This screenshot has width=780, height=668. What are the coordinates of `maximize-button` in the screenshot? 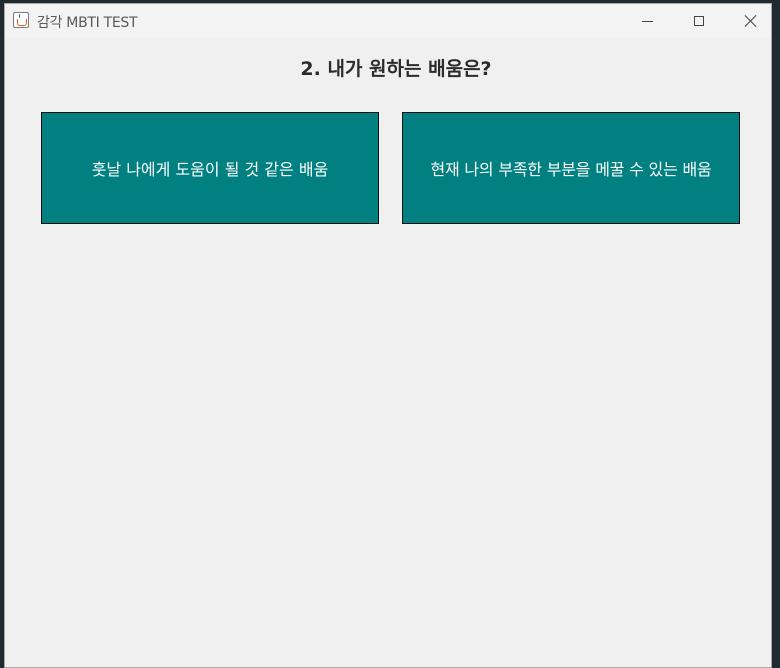 It's located at (699, 21).